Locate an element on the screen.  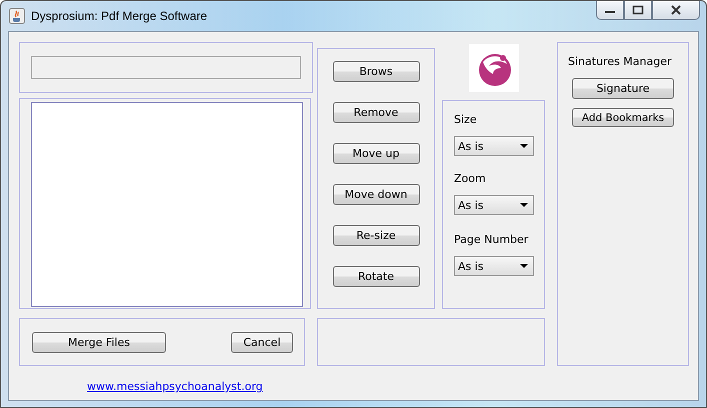
signature-button: Add Bookmarks is located at coordinates (623, 117).